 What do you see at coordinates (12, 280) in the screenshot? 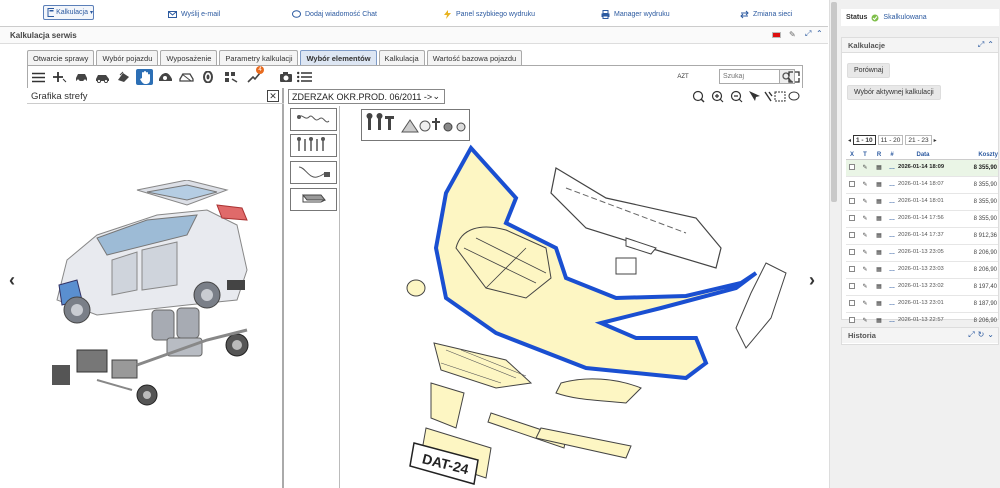
I see `prev-arrow: ‹` at bounding box center [12, 280].